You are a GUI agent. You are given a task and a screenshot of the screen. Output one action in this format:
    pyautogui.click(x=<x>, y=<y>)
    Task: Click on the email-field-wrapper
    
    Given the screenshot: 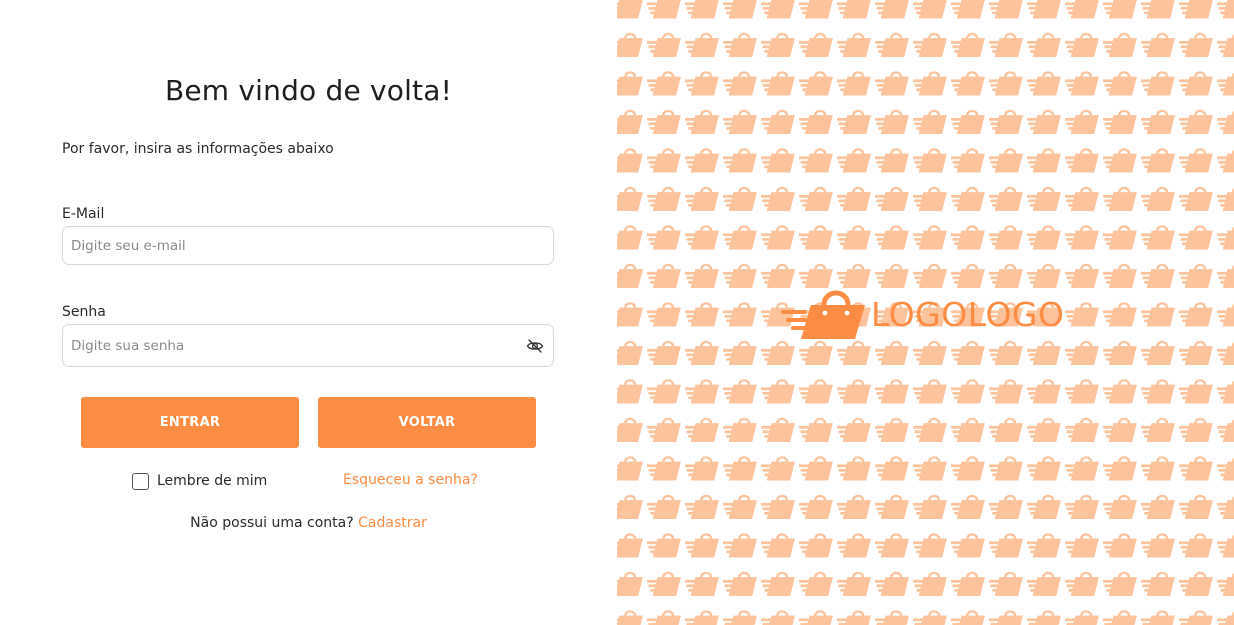 What is the action you would take?
    pyautogui.click(x=308, y=245)
    